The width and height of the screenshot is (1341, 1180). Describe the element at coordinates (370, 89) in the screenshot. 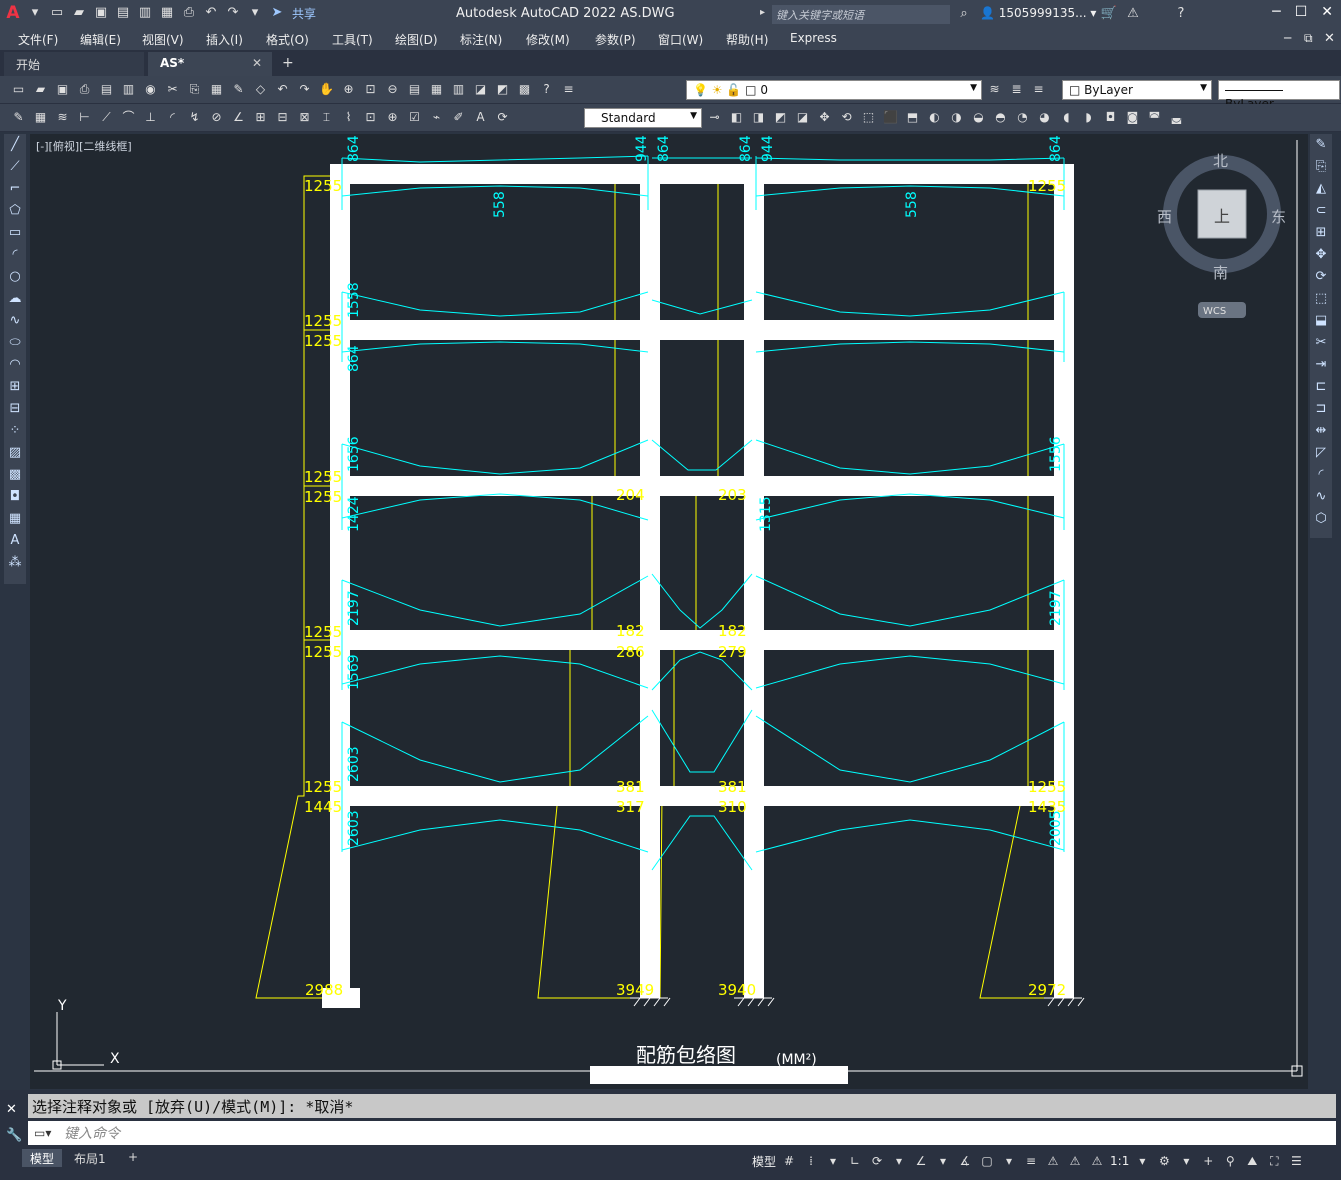

I see `zoom-window-icon: ⊡` at that location.